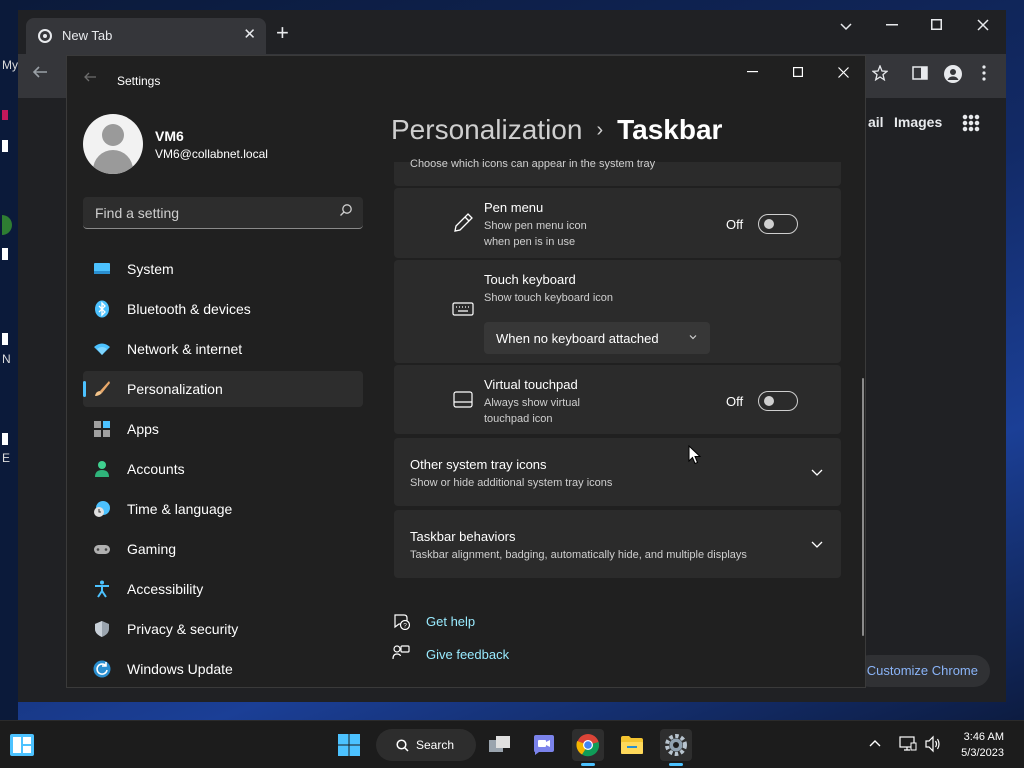 The height and width of the screenshot is (768, 1024). I want to click on give-feedback-link: Give feedback, so click(467, 654).